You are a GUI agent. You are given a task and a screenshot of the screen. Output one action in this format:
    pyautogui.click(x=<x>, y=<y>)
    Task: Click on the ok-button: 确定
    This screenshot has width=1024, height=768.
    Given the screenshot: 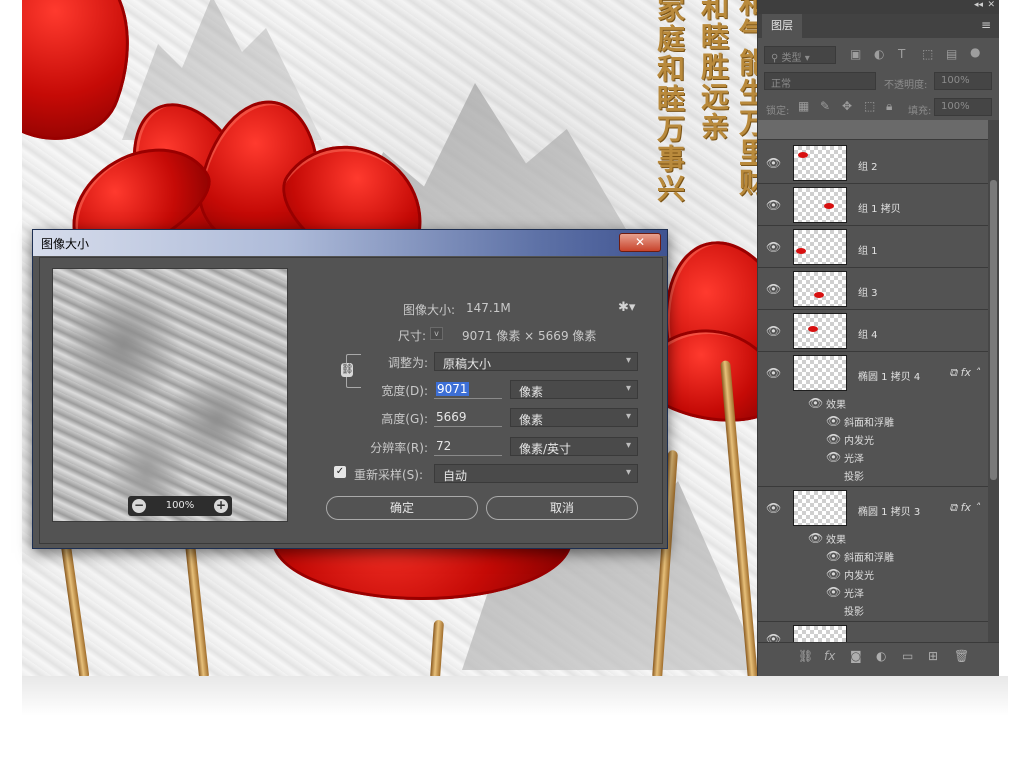 What is the action you would take?
    pyautogui.click(x=402, y=508)
    